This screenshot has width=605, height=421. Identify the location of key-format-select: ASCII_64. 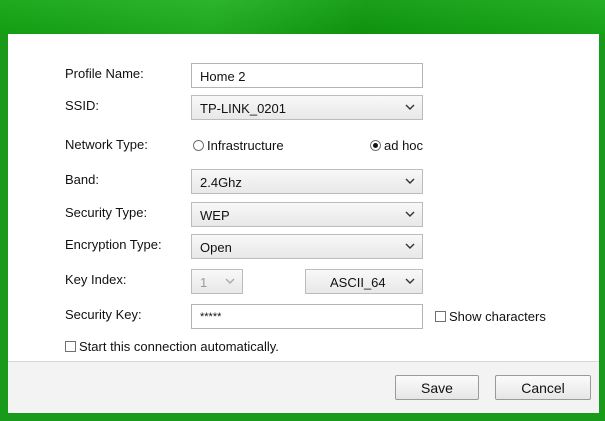
(364, 281).